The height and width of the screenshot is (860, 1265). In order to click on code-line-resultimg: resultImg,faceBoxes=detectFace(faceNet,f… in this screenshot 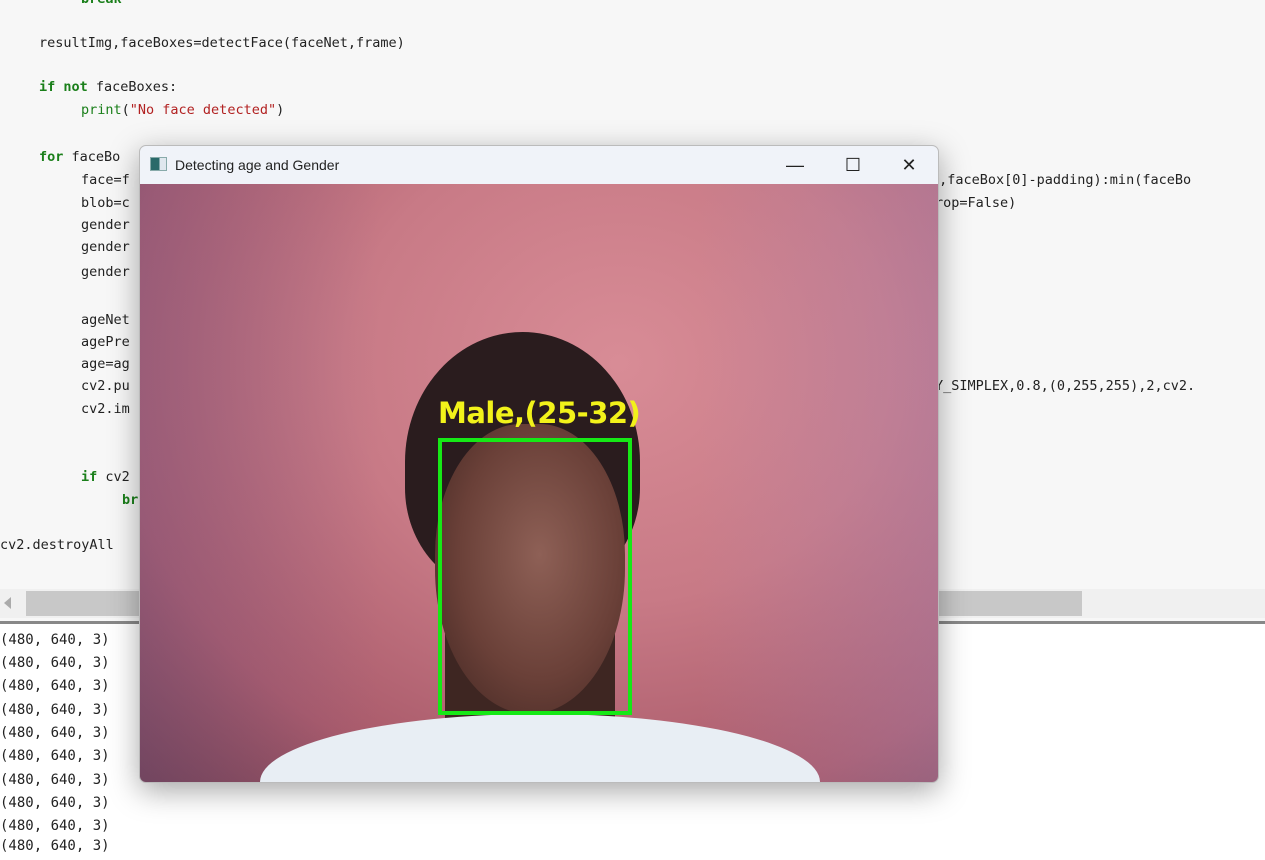, I will do `click(222, 43)`.